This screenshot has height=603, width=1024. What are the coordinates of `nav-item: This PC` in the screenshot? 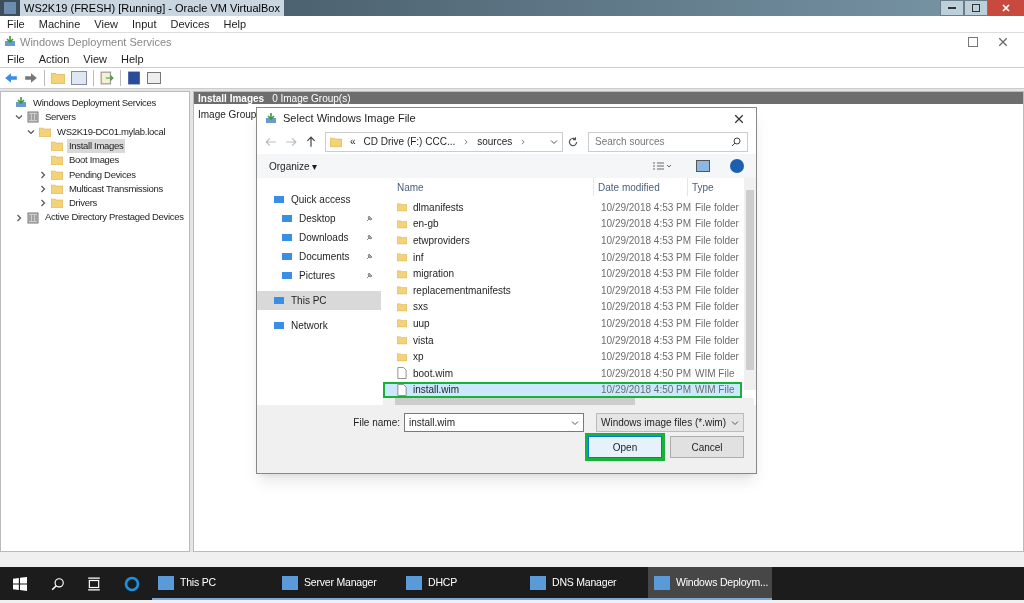 It's located at (319, 300).